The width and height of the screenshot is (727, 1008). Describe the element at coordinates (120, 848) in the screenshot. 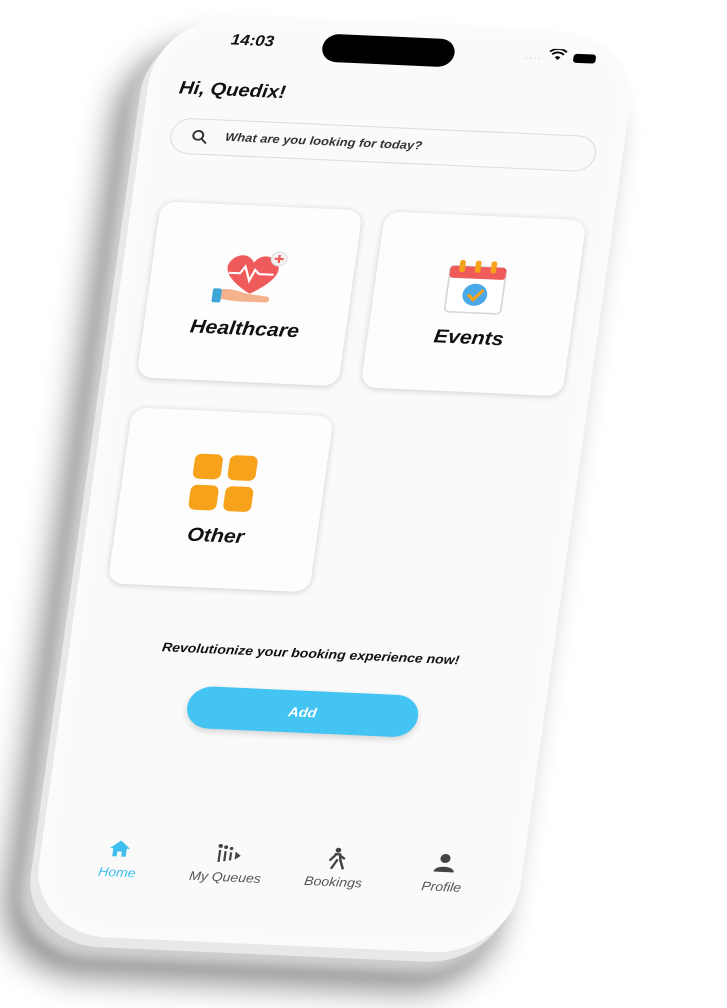

I see `home-icon` at that location.